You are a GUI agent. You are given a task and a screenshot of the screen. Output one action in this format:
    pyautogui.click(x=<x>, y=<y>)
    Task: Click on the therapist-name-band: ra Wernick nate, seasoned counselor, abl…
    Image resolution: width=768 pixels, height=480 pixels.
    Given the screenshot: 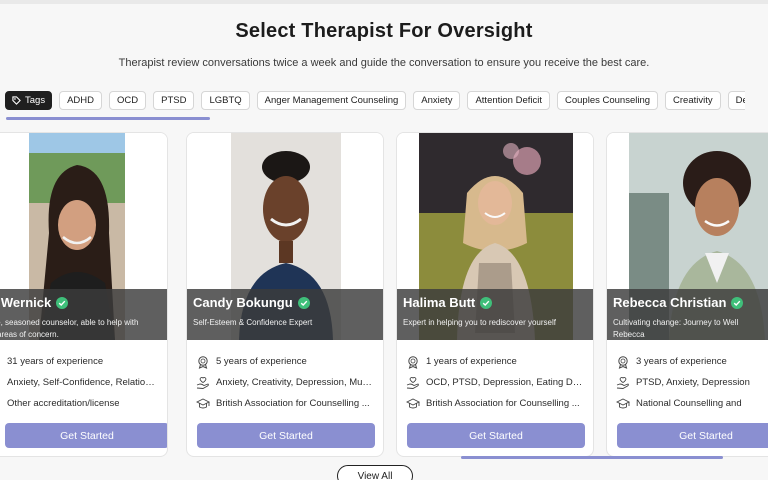 What is the action you would take?
    pyautogui.click(x=83, y=314)
    